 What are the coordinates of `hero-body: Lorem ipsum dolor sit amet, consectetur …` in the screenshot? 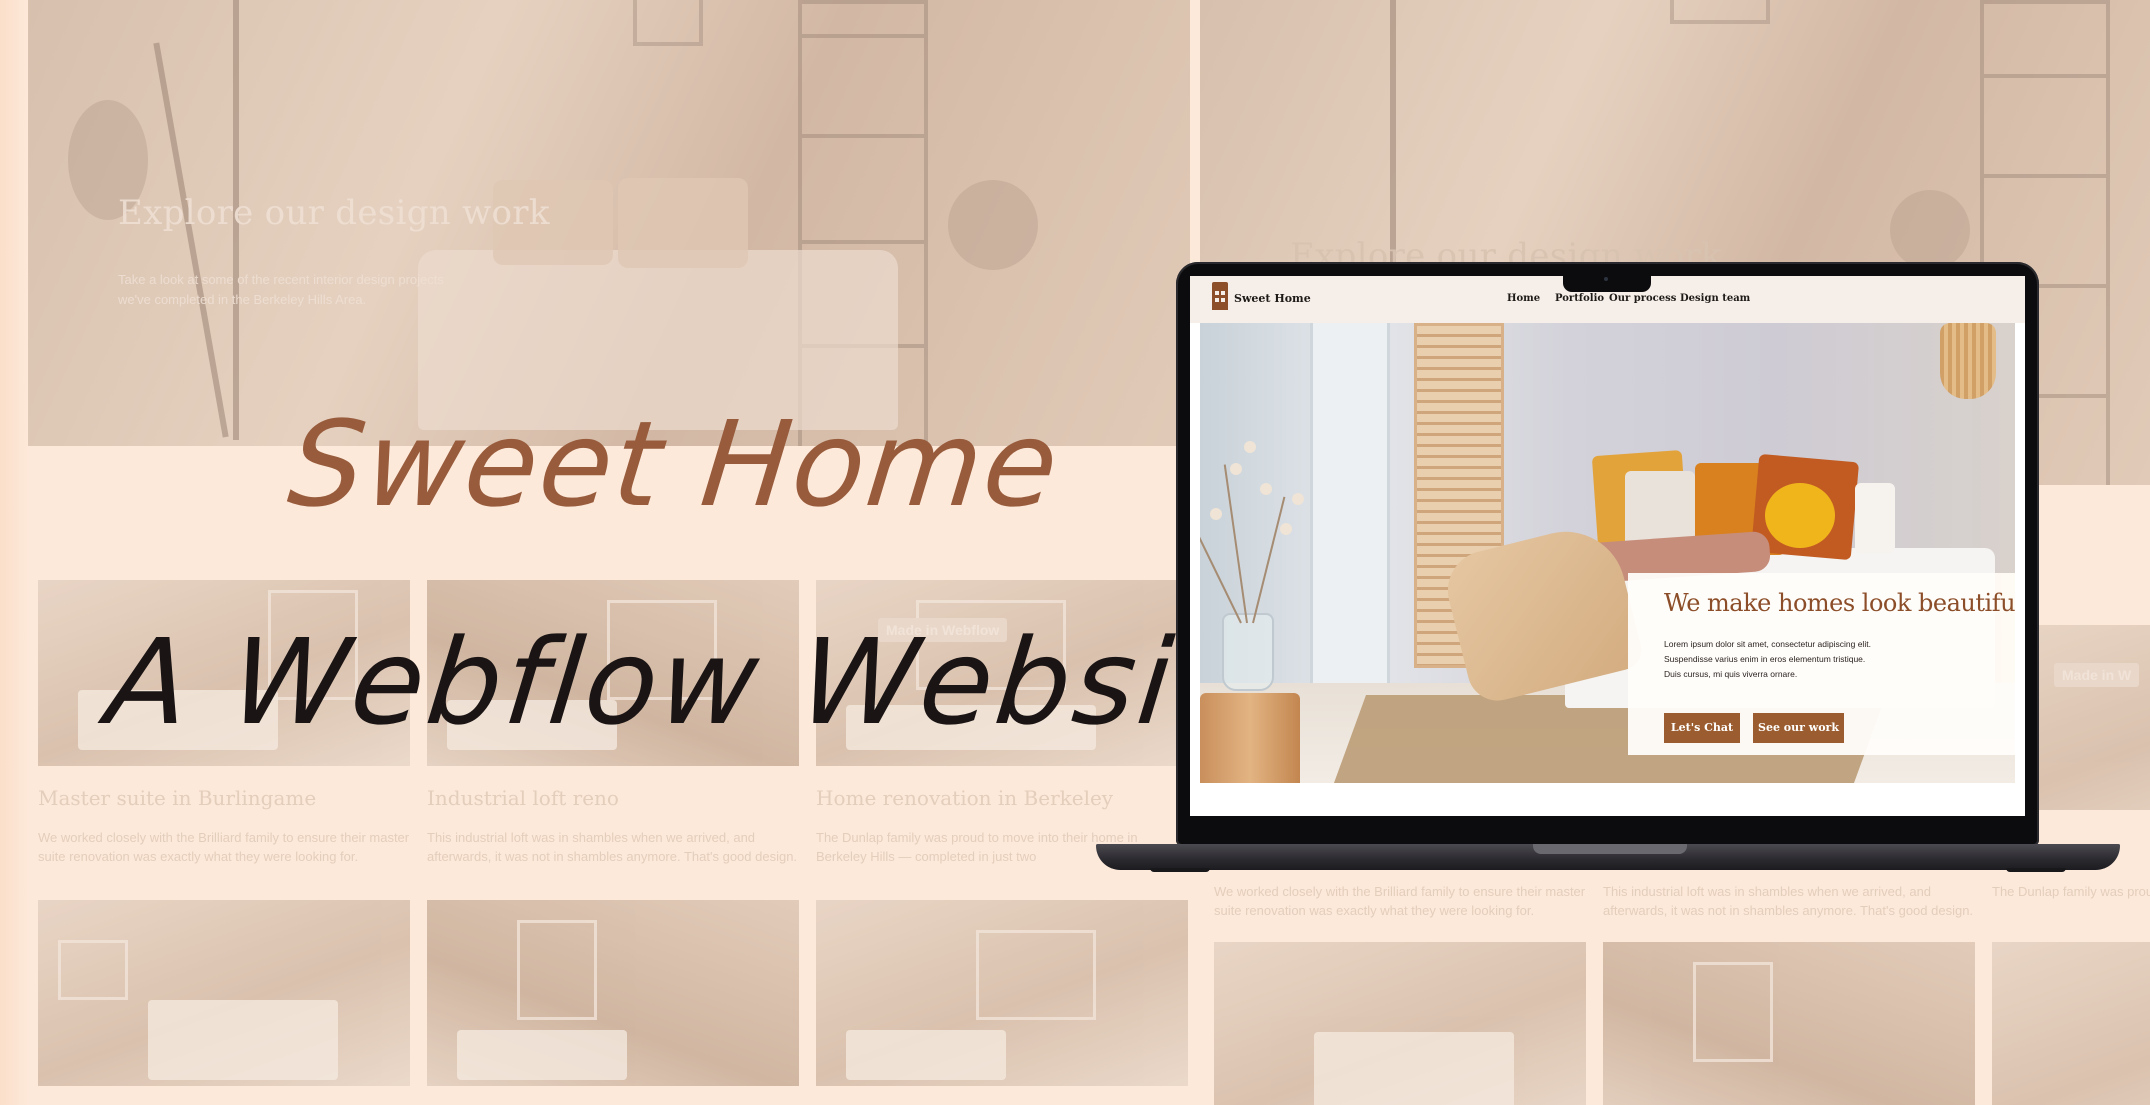 It's located at (1767, 659).